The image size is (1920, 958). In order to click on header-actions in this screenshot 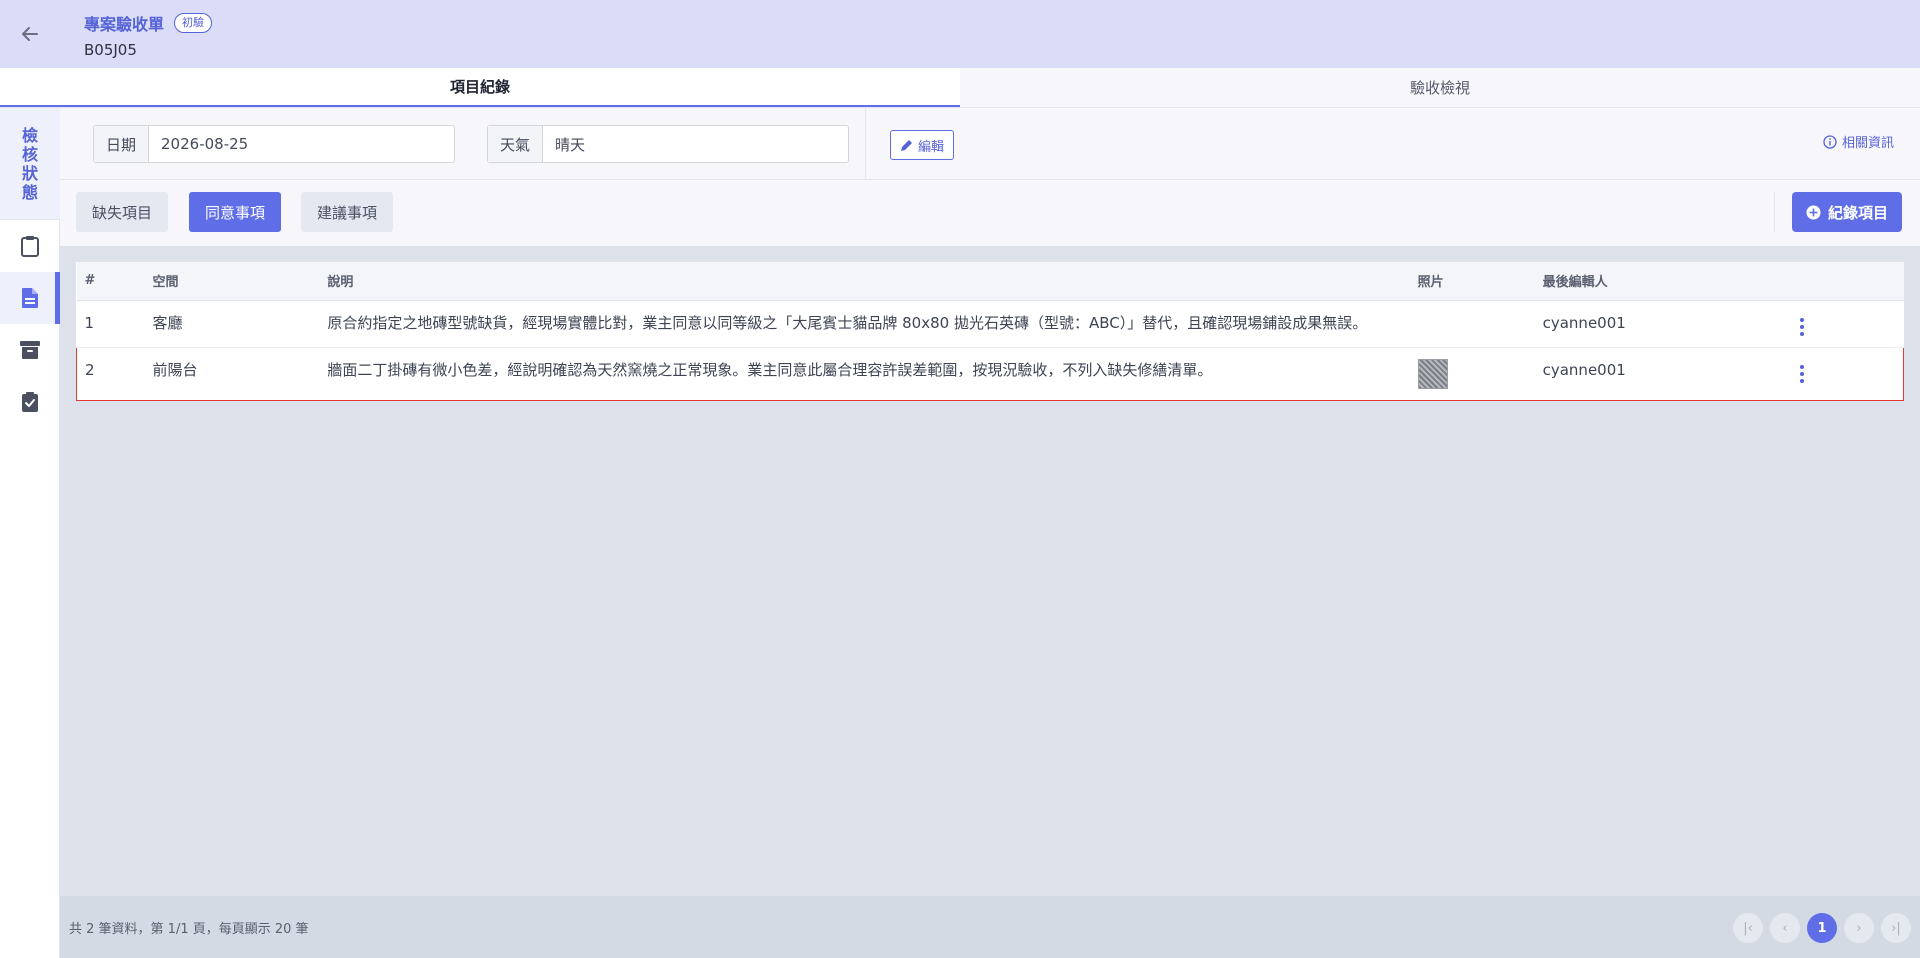, I will do `click(1841, 281)`.